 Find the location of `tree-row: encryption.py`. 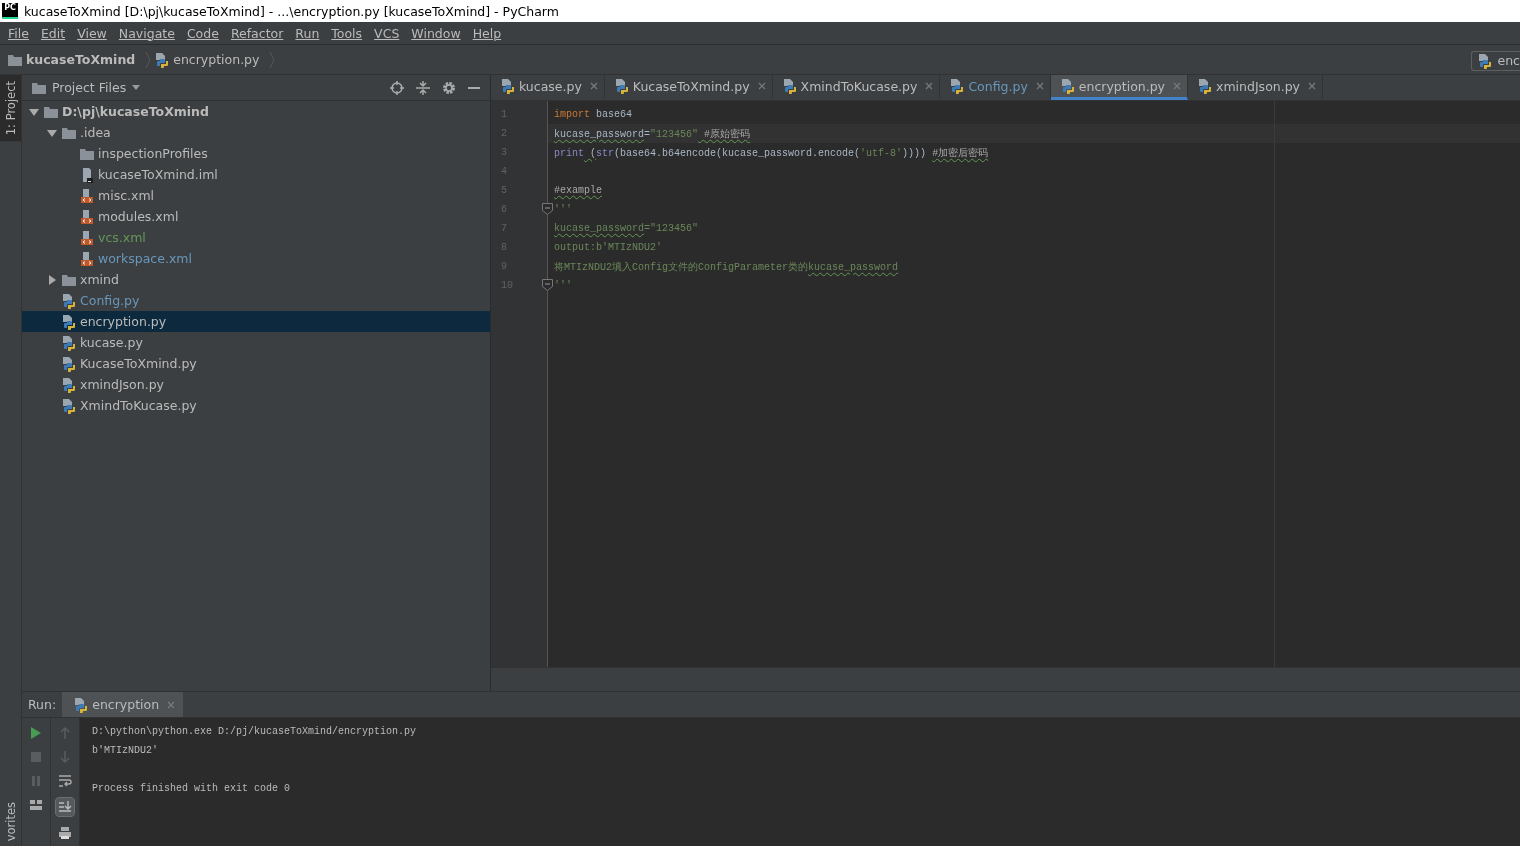

tree-row: encryption.py is located at coordinates (256, 321).